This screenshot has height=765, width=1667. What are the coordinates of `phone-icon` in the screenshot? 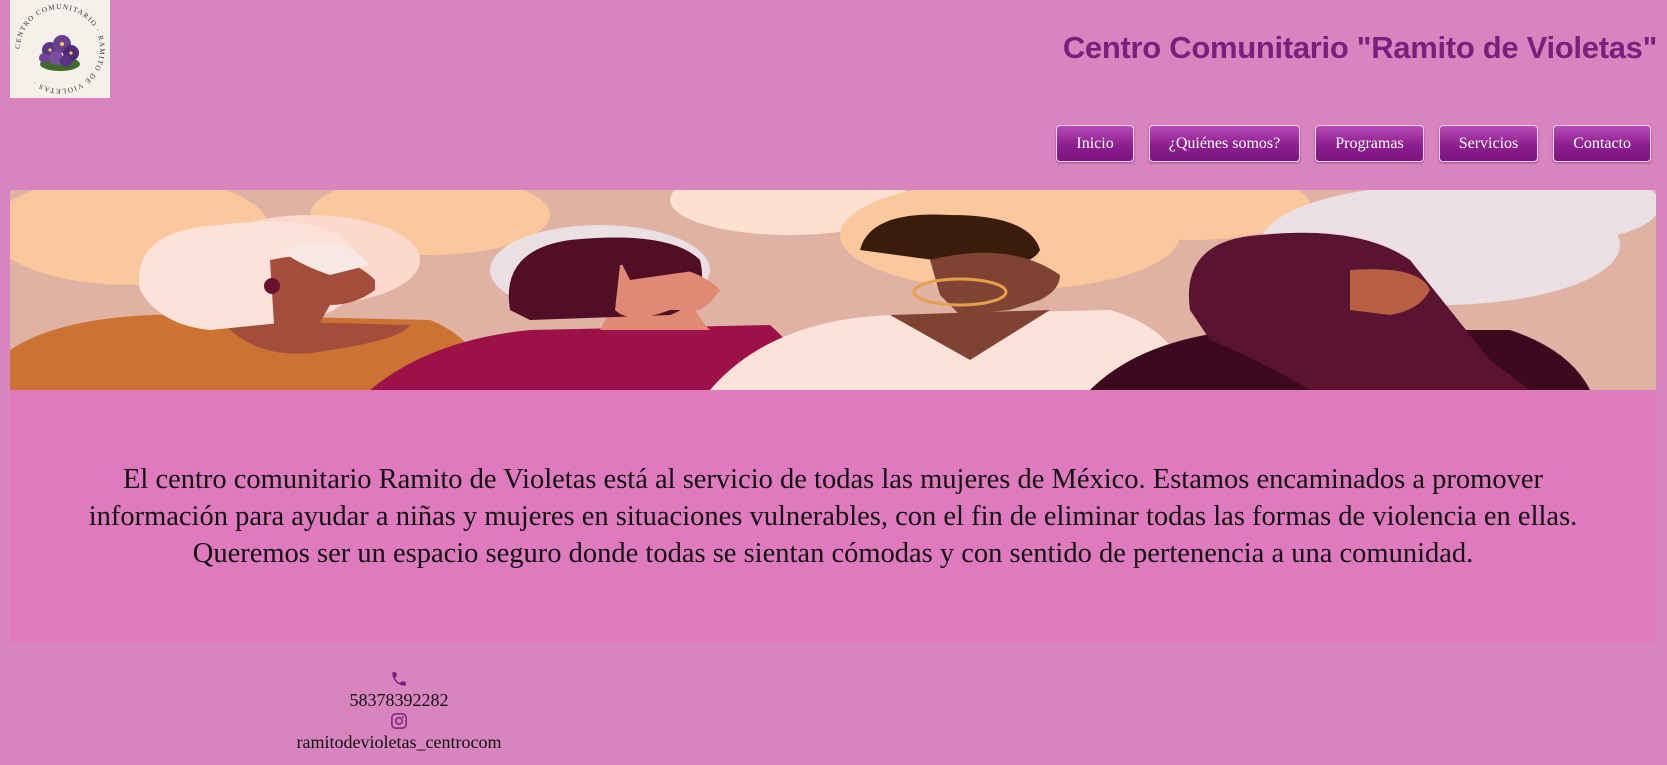 It's located at (399, 679).